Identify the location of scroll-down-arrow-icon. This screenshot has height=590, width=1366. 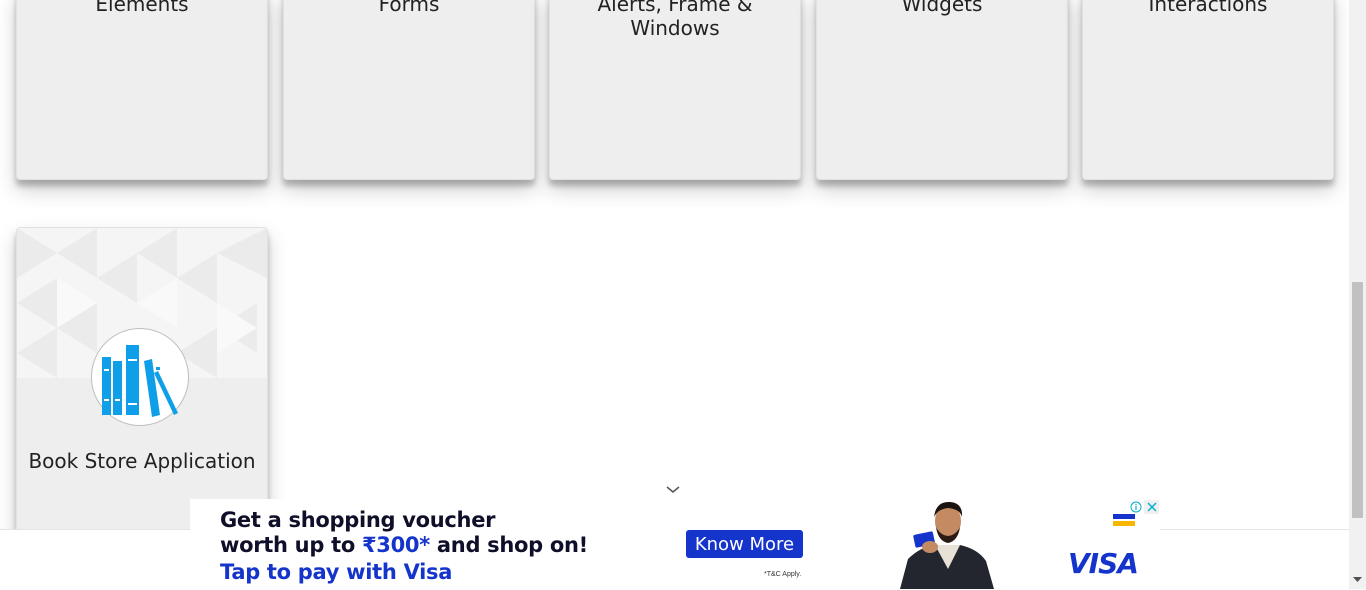
(1357, 580).